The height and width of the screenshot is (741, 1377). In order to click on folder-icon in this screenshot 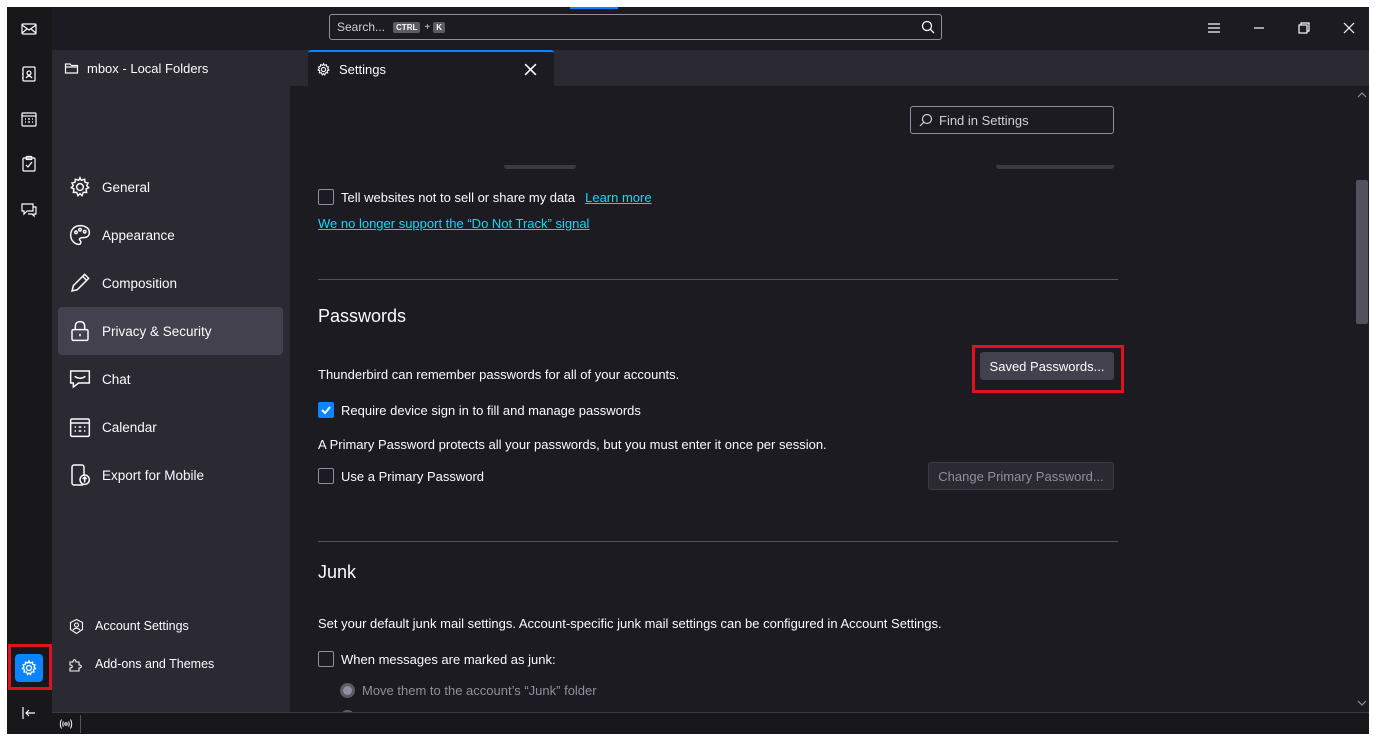, I will do `click(71, 68)`.